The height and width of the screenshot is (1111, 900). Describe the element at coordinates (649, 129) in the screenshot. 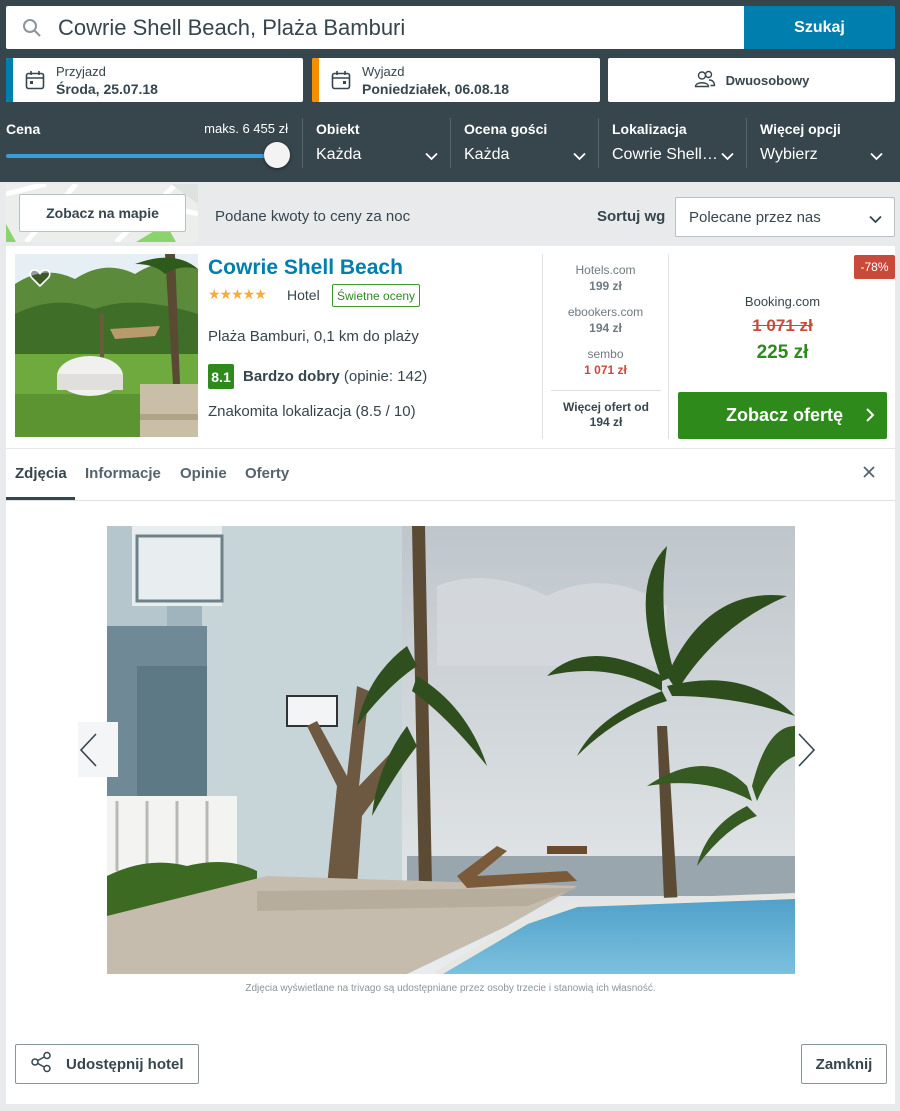

I see `location-filter-label: Lokalizacja` at that location.